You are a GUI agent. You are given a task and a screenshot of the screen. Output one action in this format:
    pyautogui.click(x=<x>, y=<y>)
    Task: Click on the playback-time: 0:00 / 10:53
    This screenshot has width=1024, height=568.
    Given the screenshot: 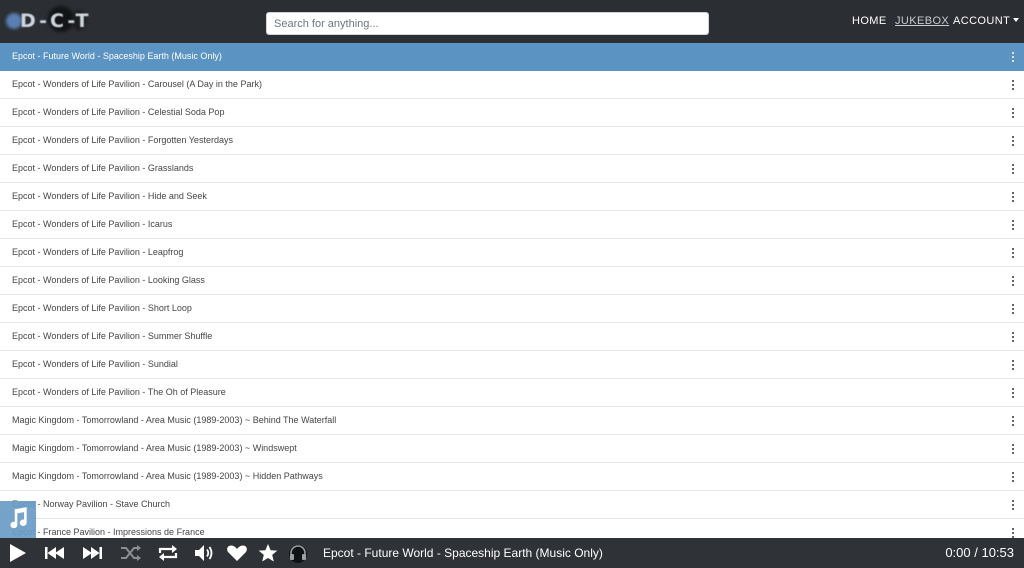 What is the action you would take?
    pyautogui.click(x=979, y=552)
    